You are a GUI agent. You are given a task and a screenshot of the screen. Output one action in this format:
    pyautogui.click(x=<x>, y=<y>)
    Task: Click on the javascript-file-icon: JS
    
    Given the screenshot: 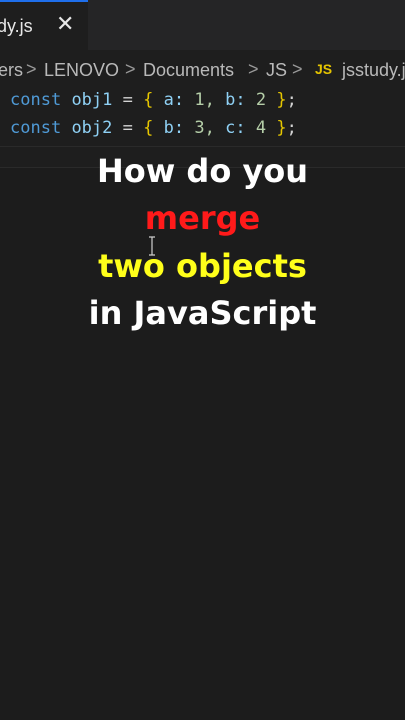 What is the action you would take?
    pyautogui.click(x=324, y=69)
    